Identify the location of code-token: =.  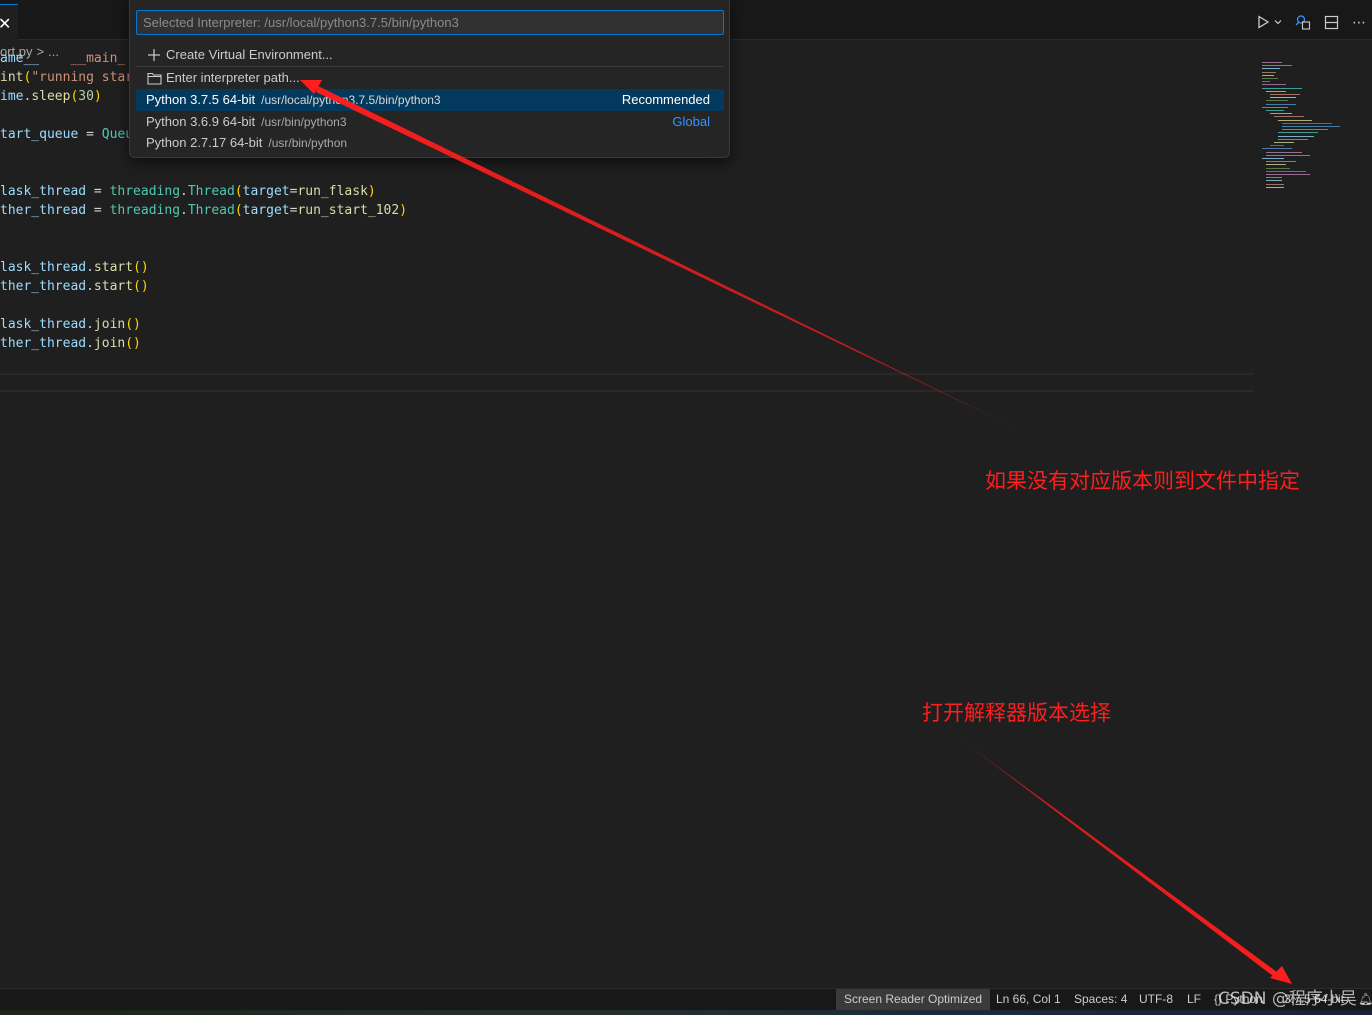
(90, 134).